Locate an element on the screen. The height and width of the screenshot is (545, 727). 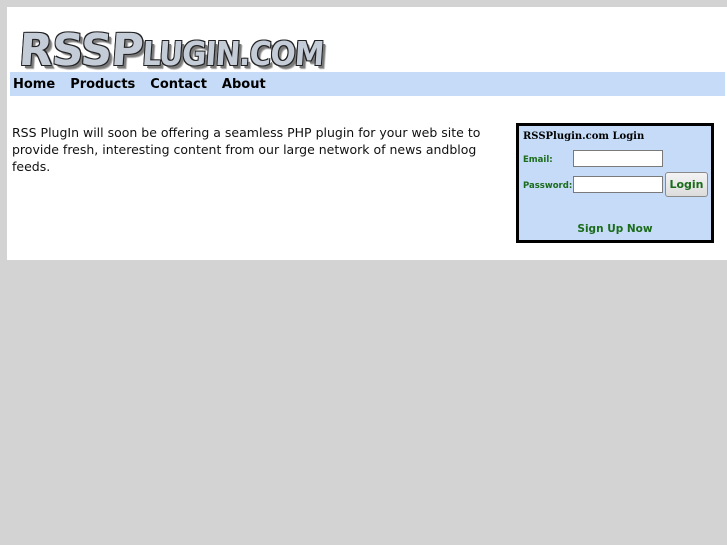
nav-item-contact: Contact is located at coordinates (178, 84).